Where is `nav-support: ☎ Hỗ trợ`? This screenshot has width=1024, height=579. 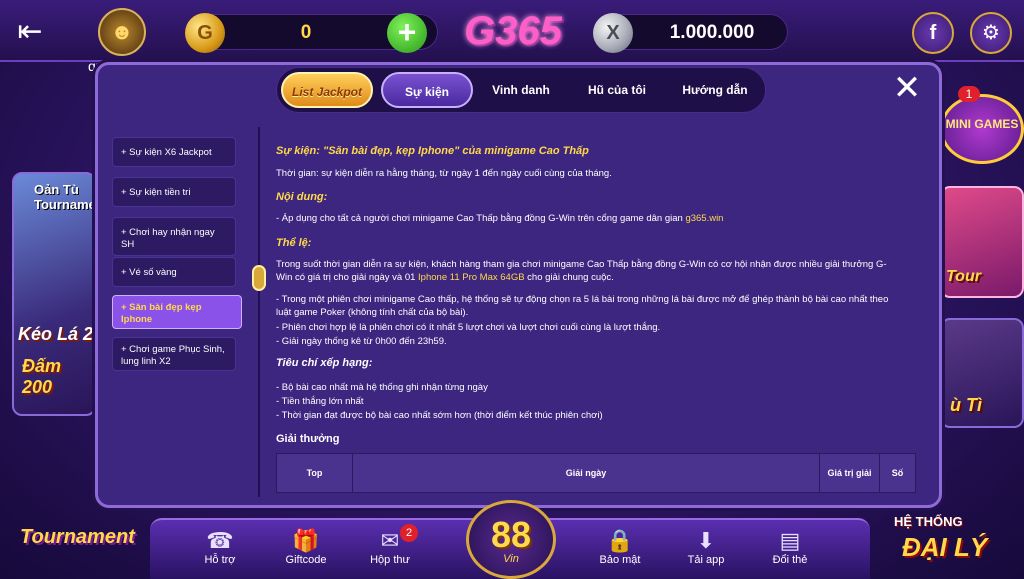 nav-support: ☎ Hỗ trợ is located at coordinates (220, 547).